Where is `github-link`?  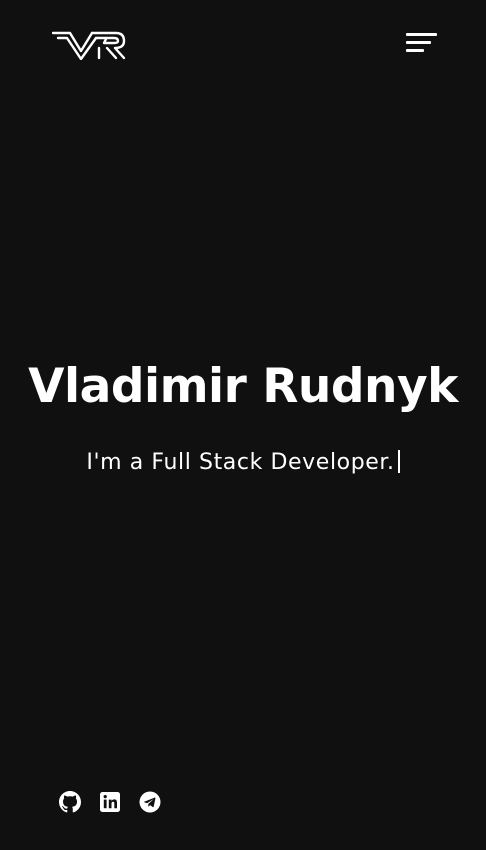 github-link is located at coordinates (70, 802).